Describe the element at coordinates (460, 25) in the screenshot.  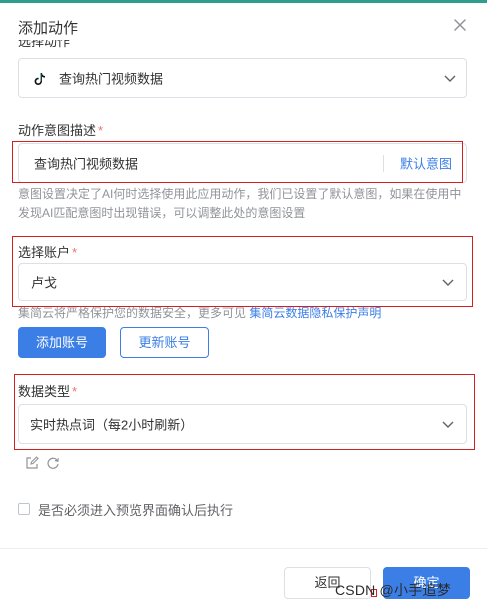
I see `close-icon` at that location.